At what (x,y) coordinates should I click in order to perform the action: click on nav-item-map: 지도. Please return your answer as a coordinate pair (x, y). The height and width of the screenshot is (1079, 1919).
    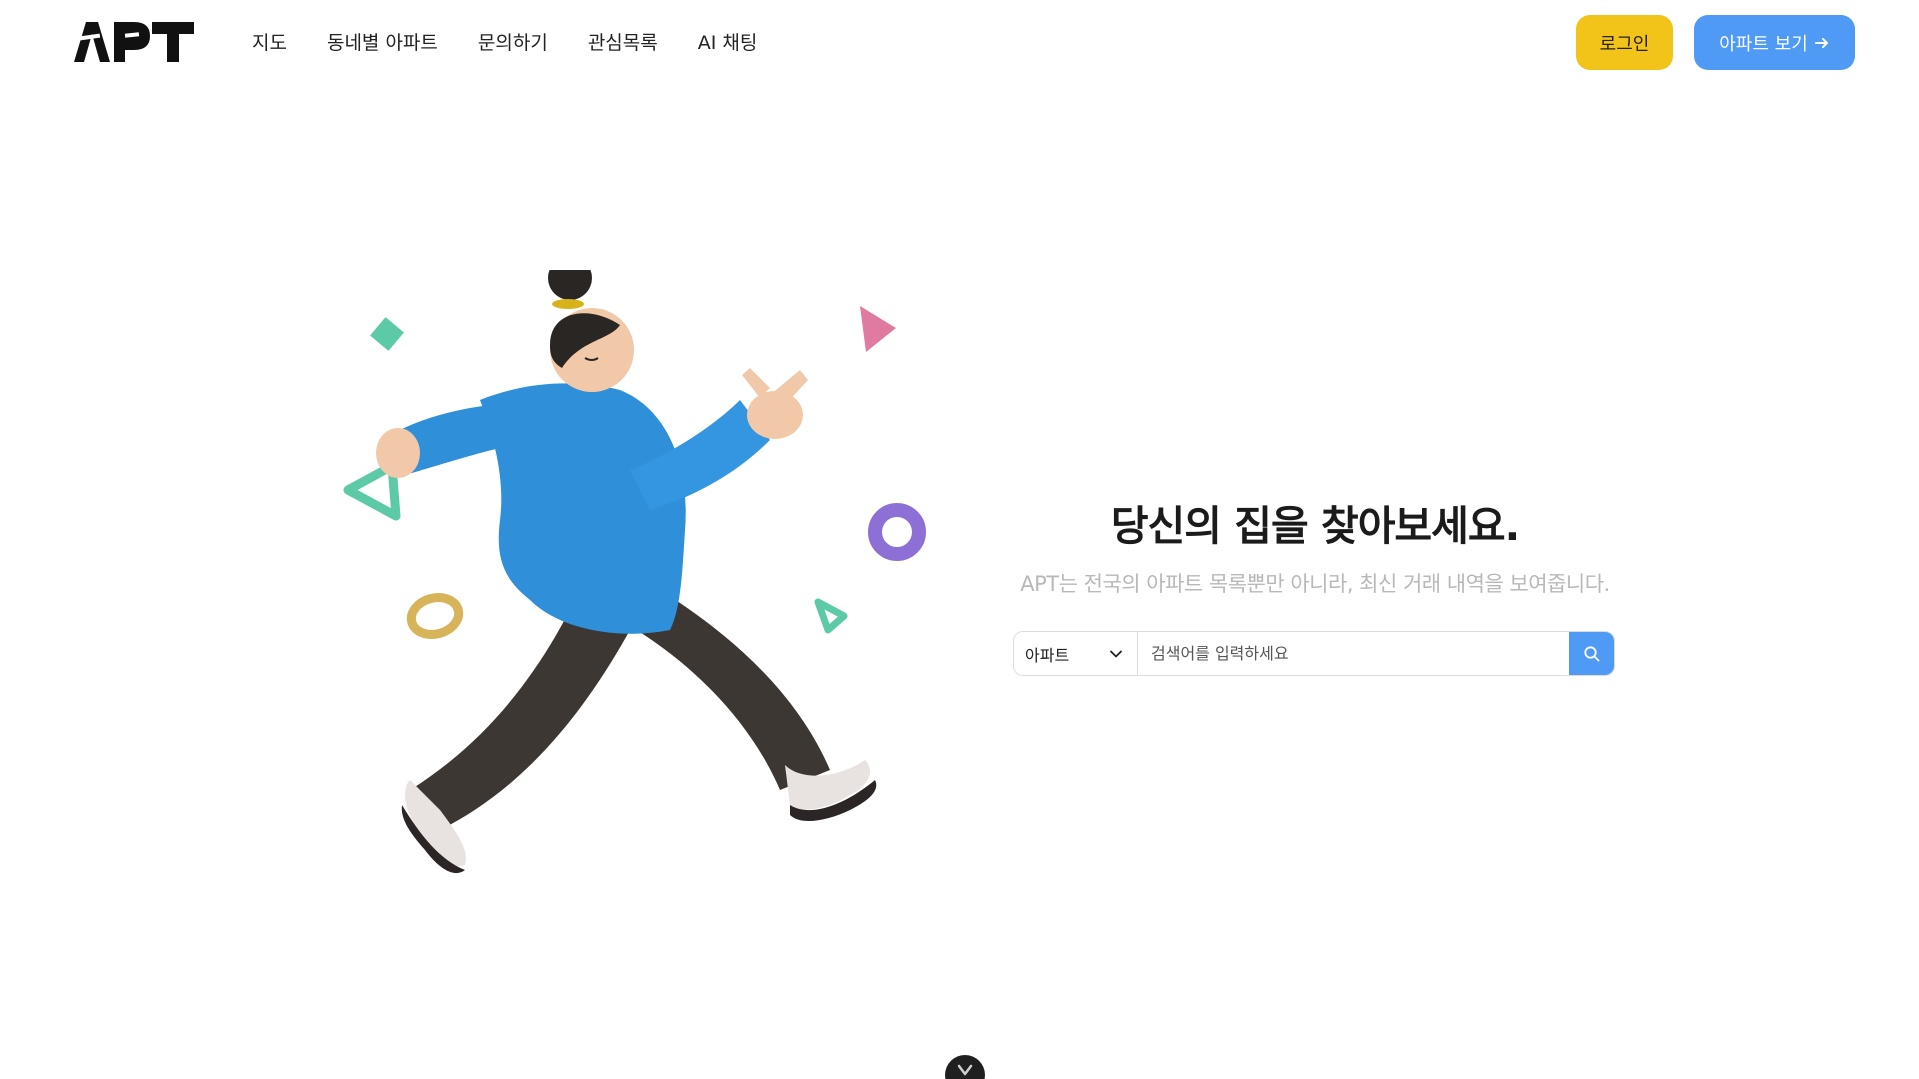
    Looking at the image, I should click on (269, 43).